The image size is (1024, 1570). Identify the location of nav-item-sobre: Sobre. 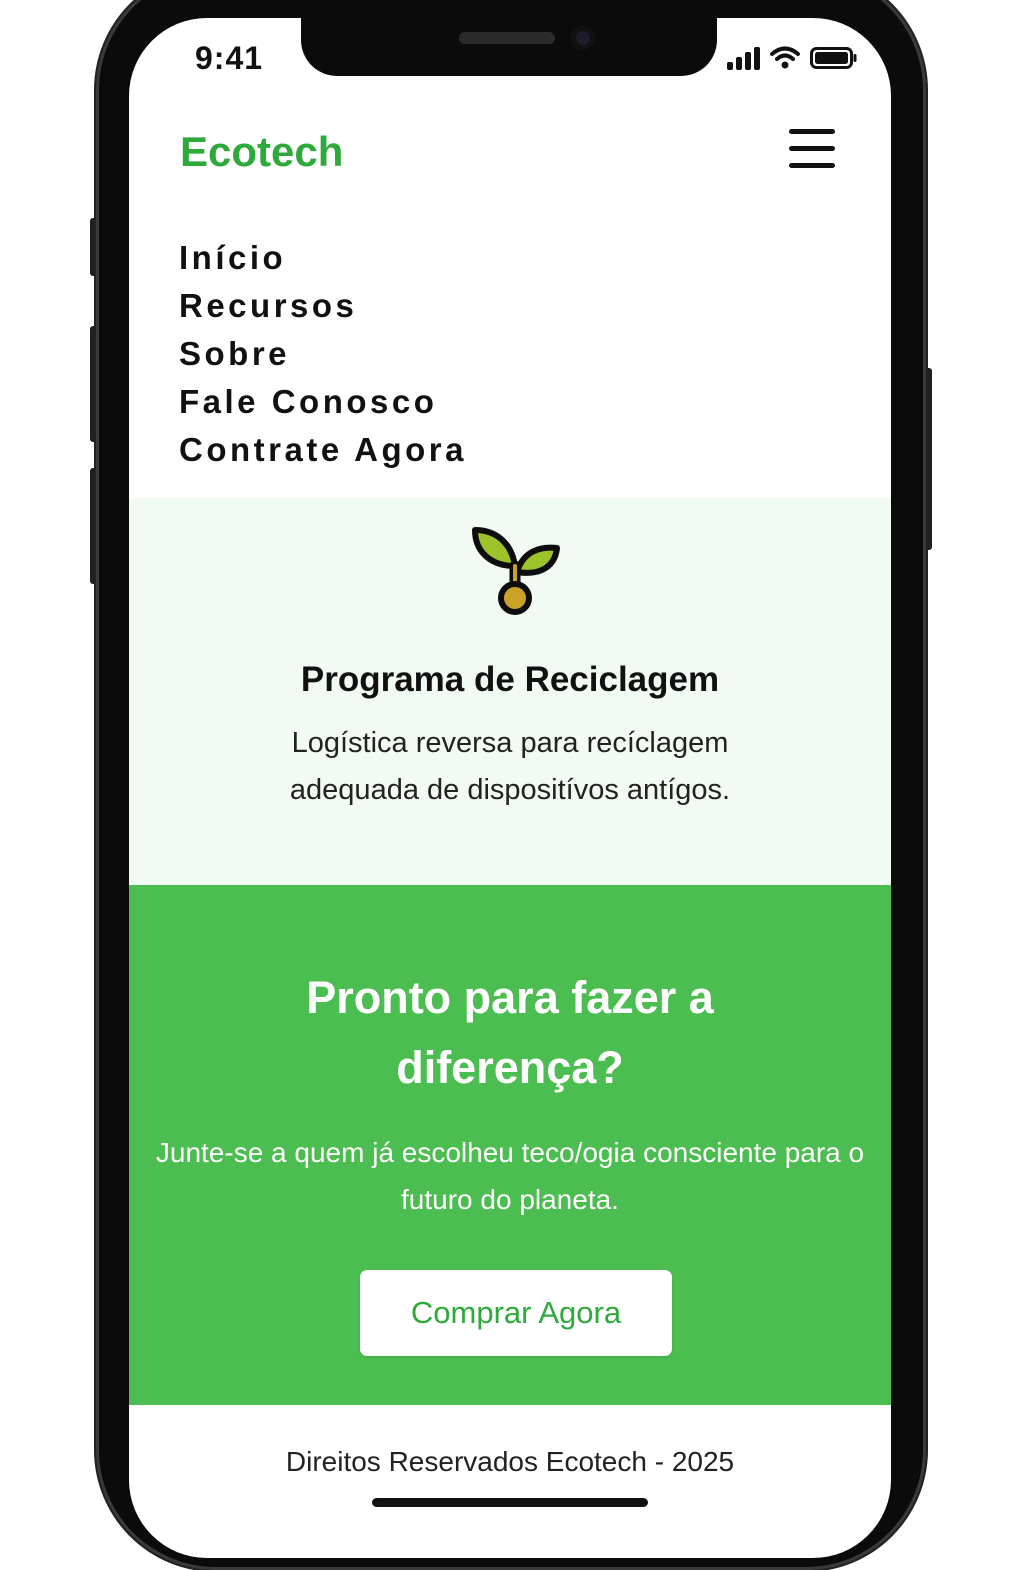
(323, 354).